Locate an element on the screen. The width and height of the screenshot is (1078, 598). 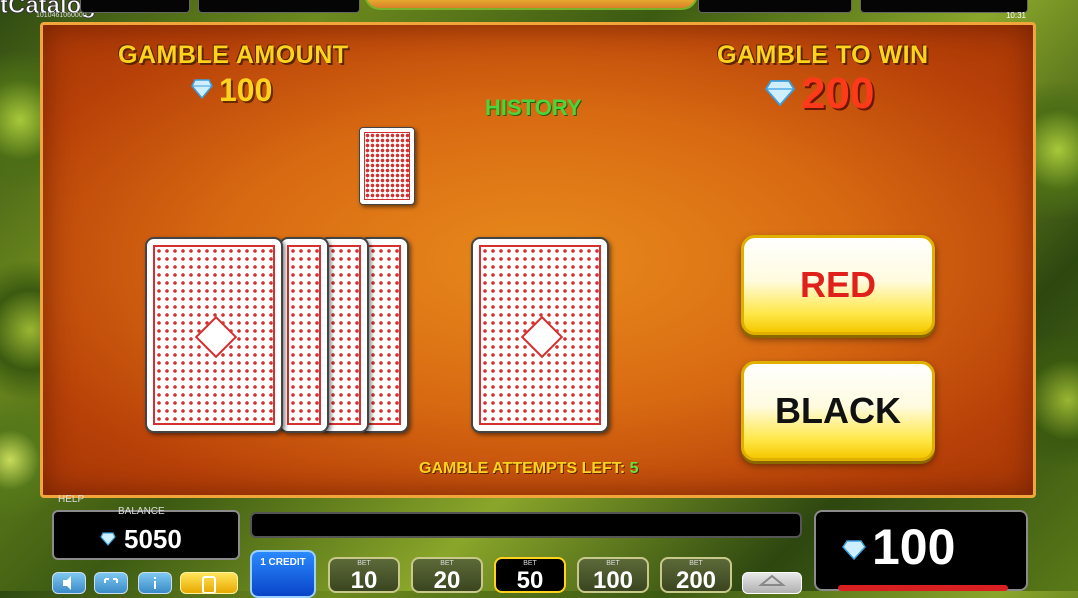
win-display: 100 is located at coordinates (921, 550).